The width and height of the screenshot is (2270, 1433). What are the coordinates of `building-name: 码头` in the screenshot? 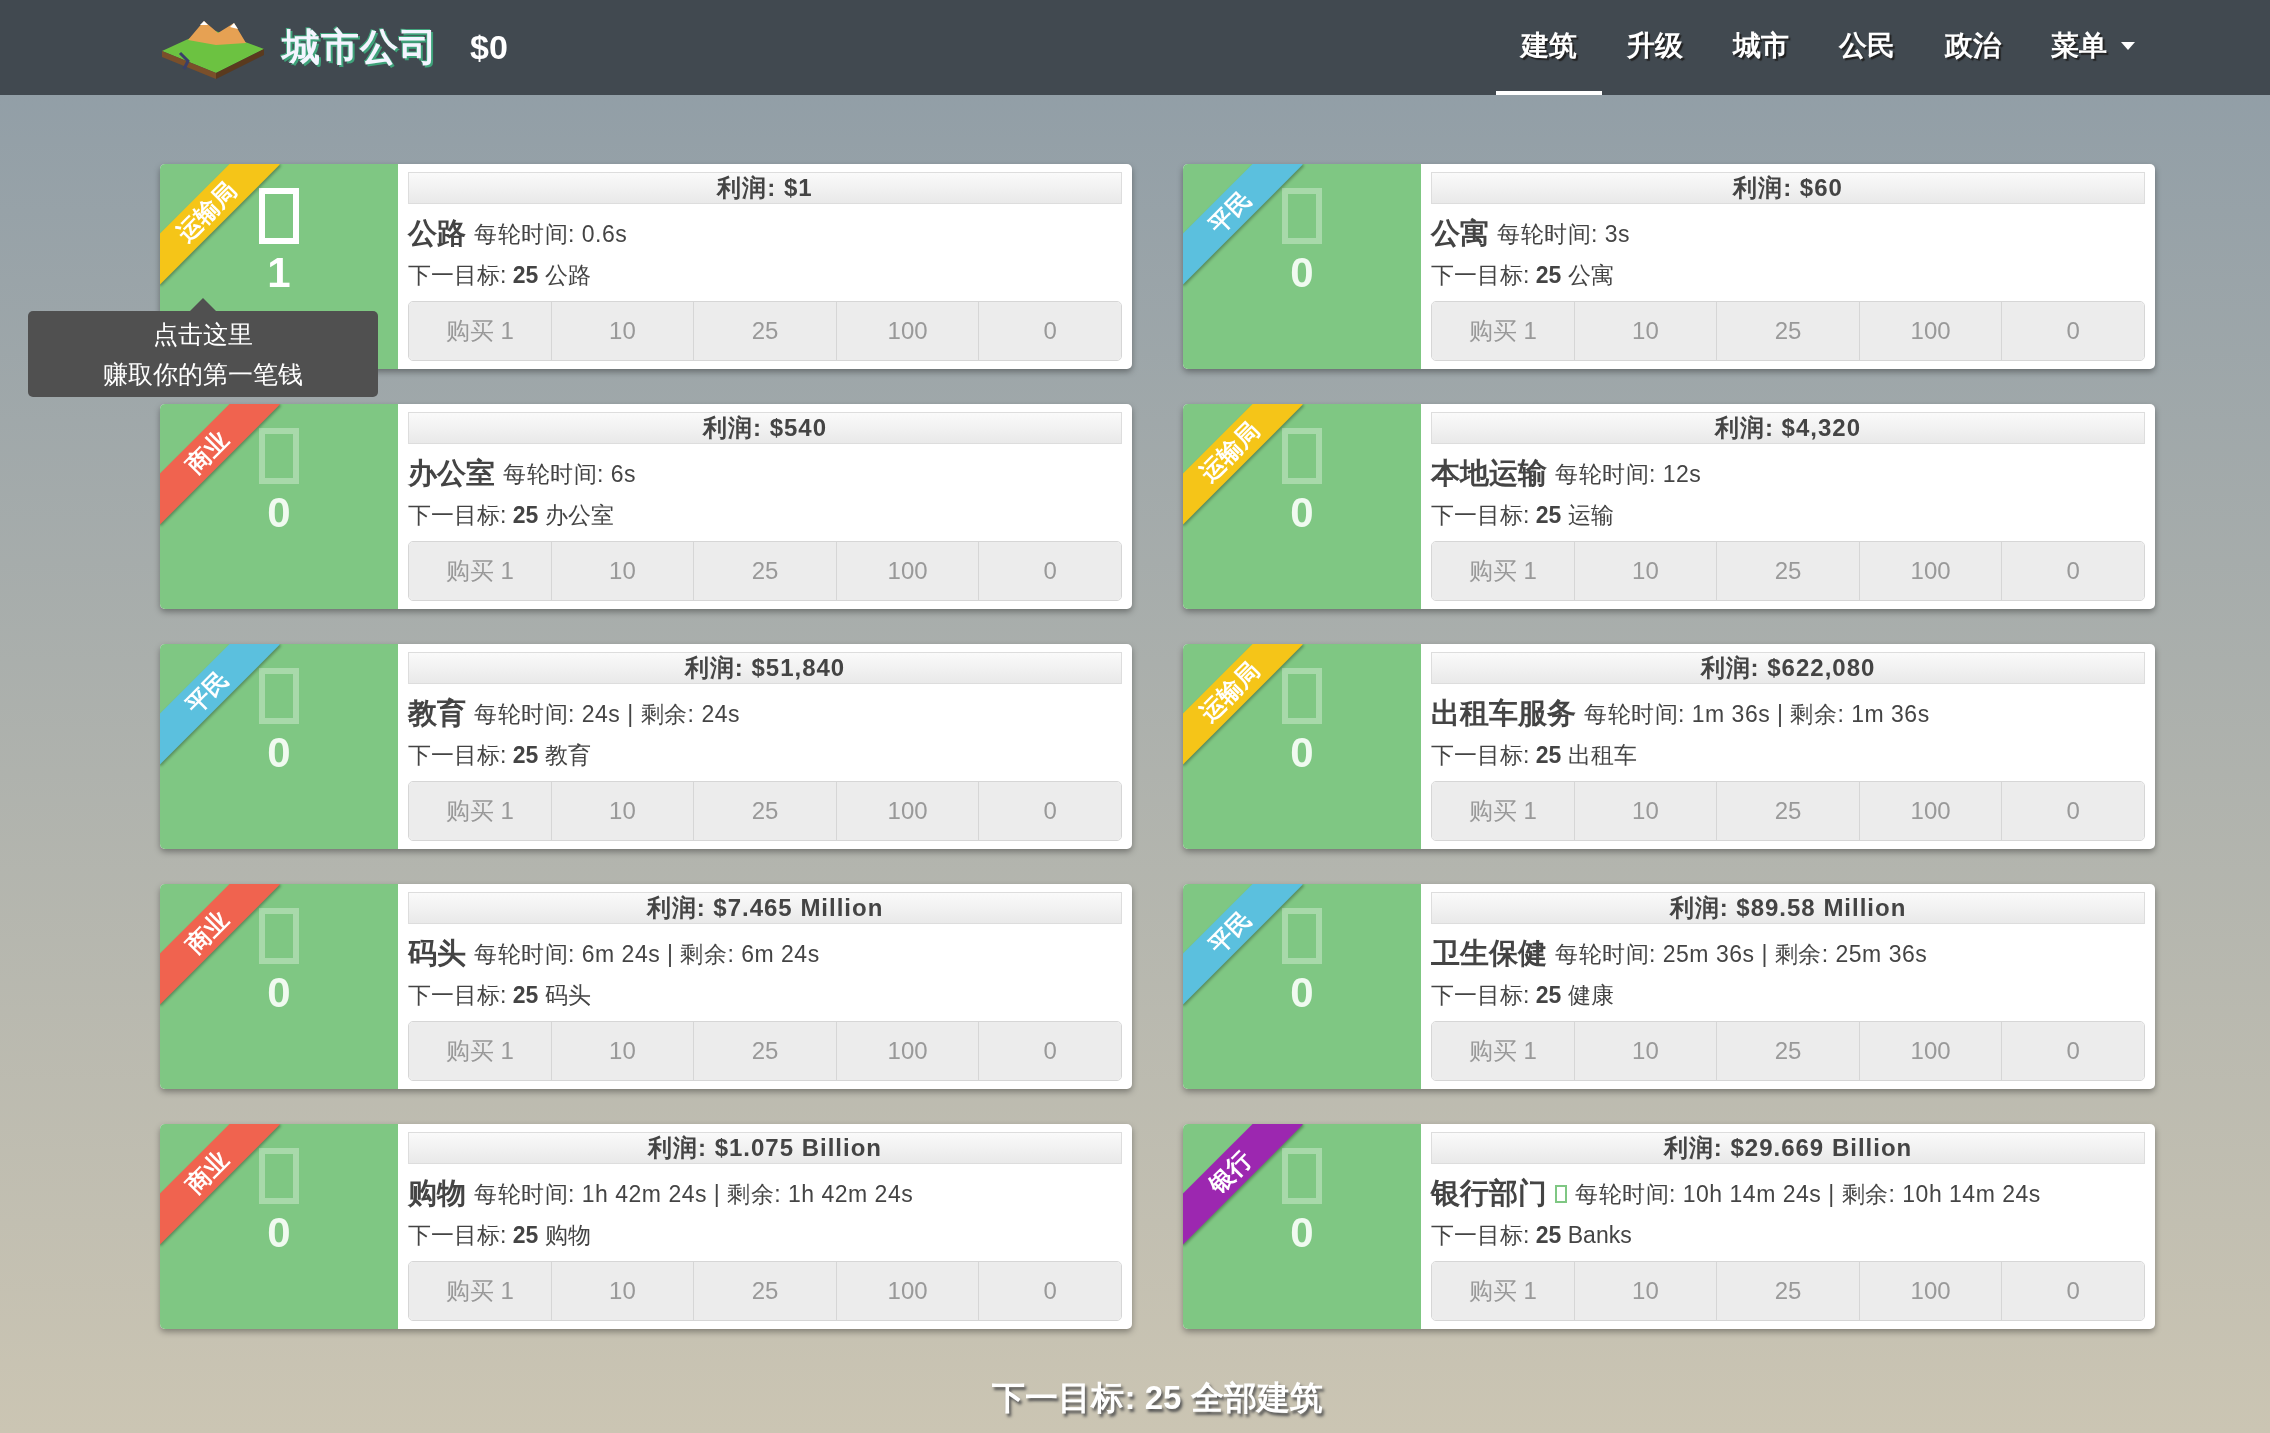 It's located at (437, 953).